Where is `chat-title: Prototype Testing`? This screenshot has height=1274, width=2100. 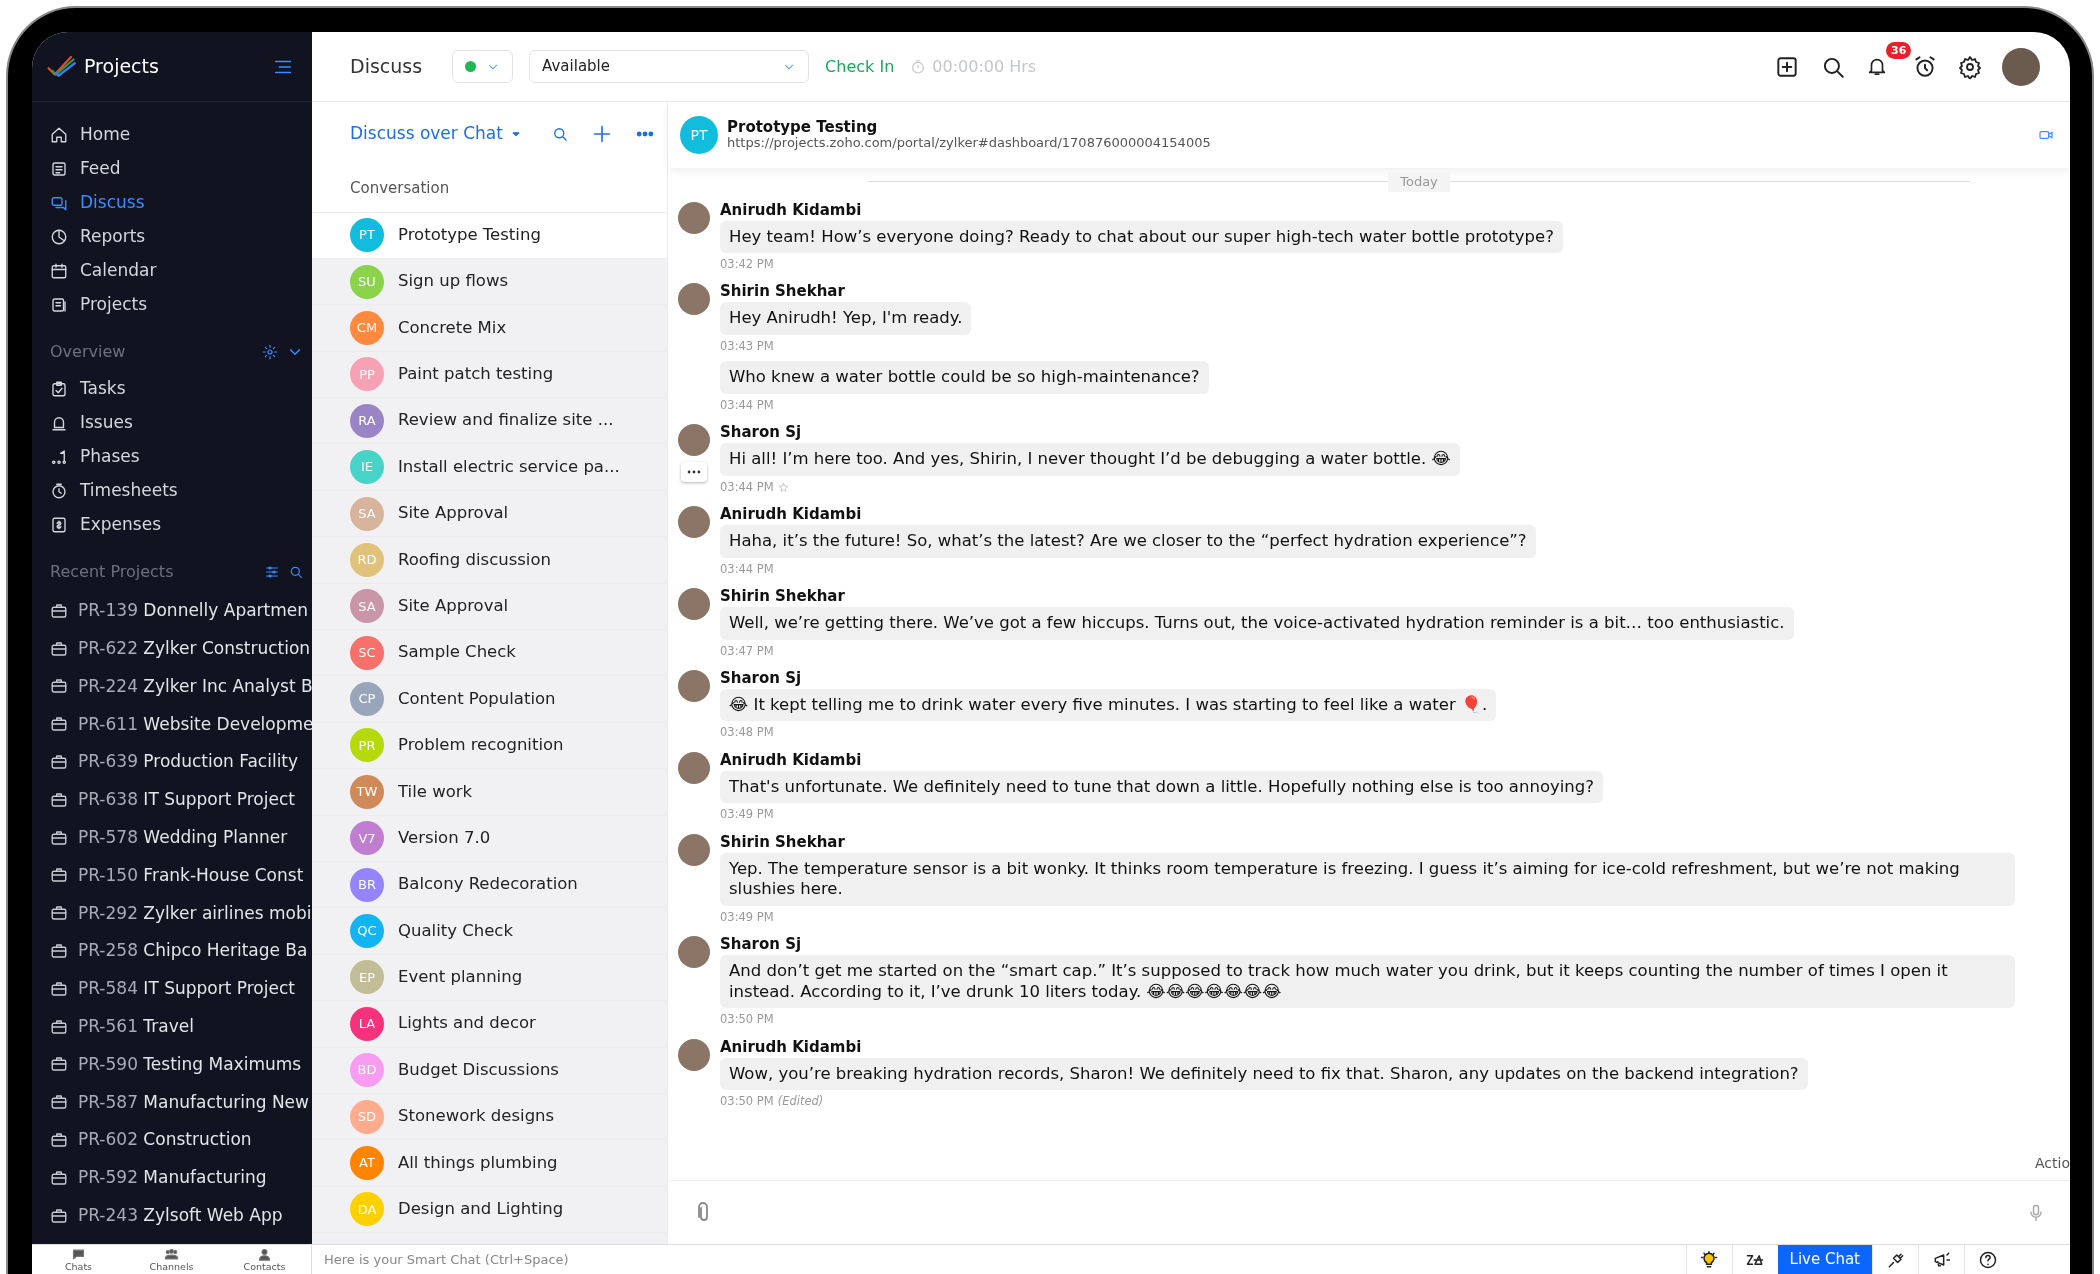 chat-title: Prototype Testing is located at coordinates (803, 127).